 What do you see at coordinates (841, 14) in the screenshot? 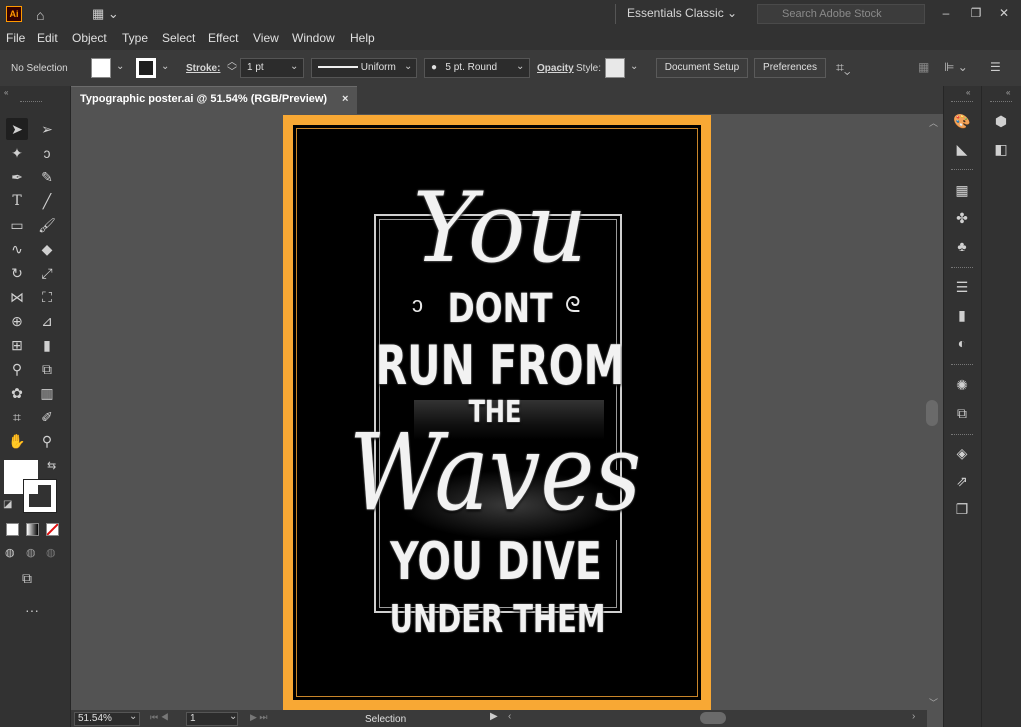
I see `stock-search-input: Search Adobe Stock` at bounding box center [841, 14].